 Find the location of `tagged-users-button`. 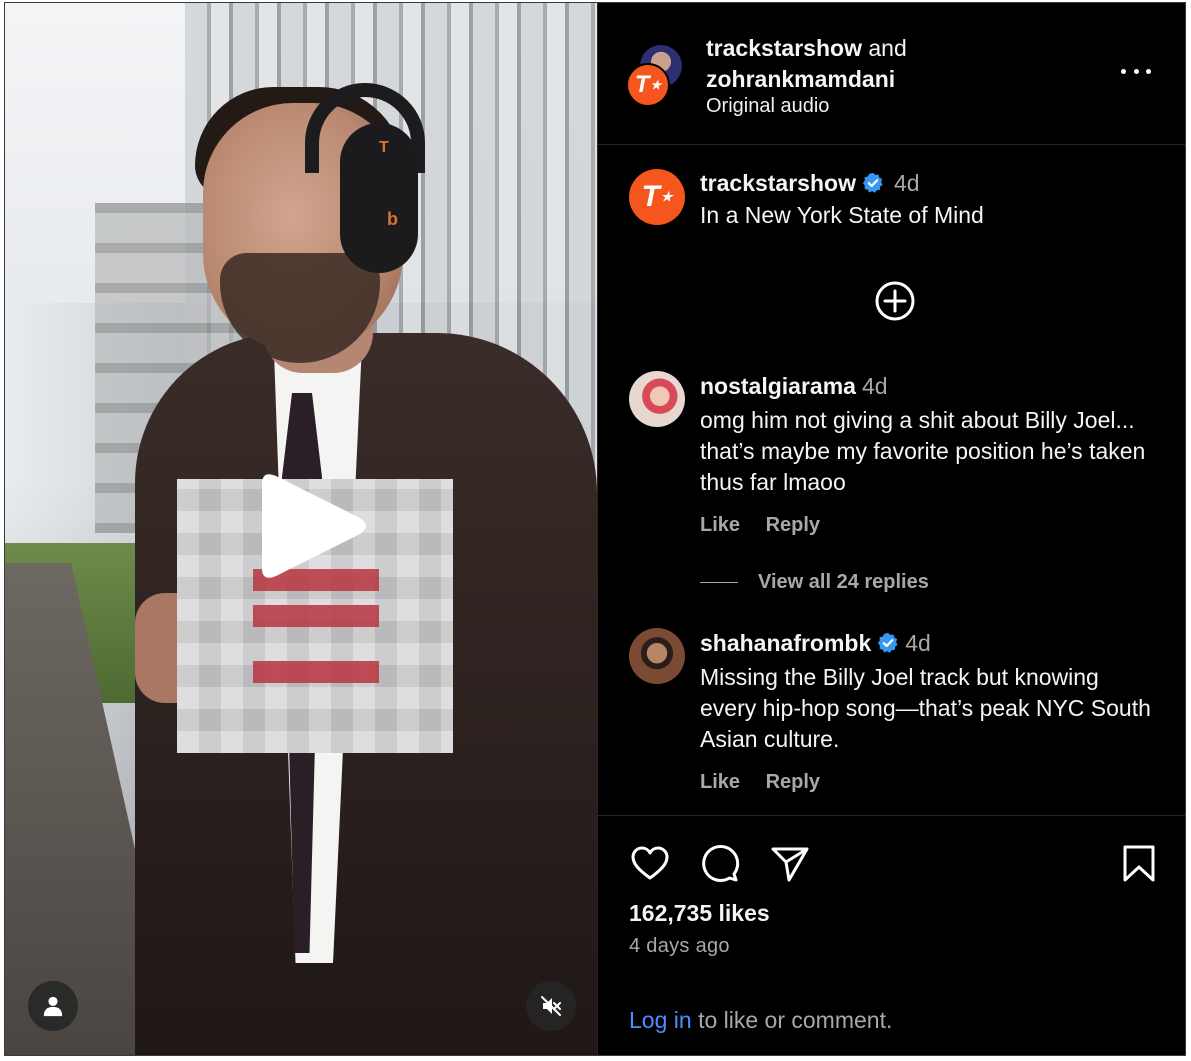

tagged-users-button is located at coordinates (53, 1006).